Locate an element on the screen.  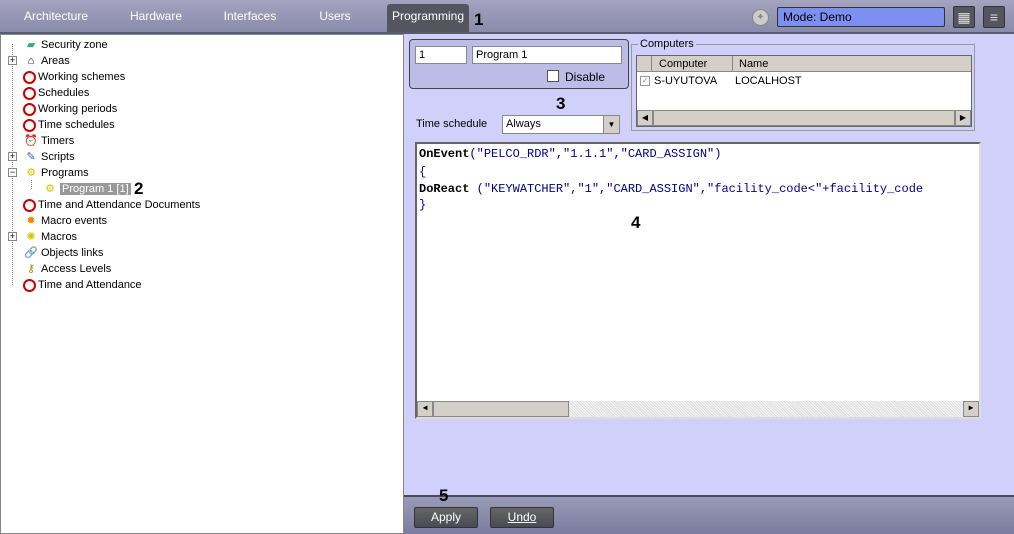
tree-item-label: Time schedules is located at coordinates (76, 125).